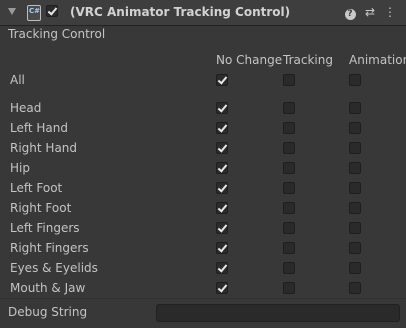 The image size is (406, 328). I want to click on column-header-no-change: No Change, so click(249, 60).